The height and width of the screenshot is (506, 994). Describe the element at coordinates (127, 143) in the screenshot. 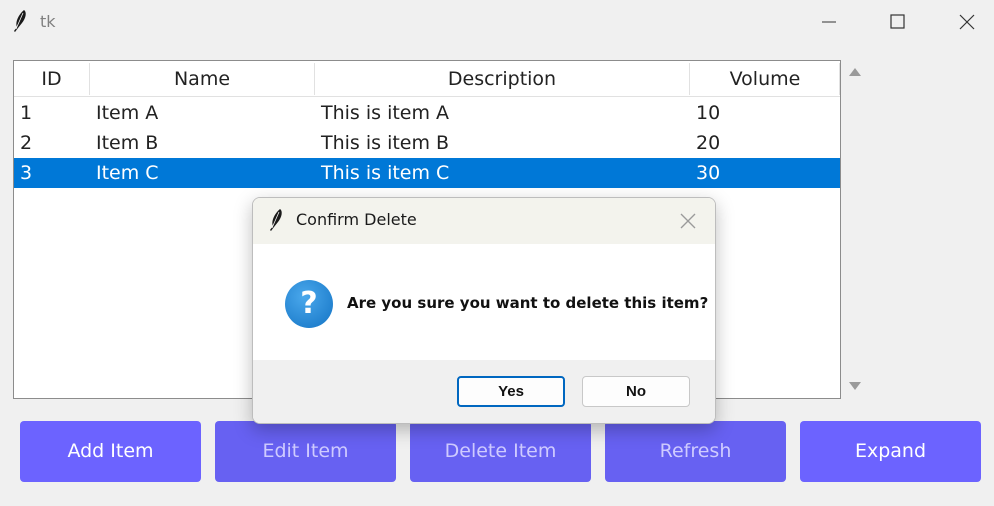

I see `cell-name: Item B` at that location.